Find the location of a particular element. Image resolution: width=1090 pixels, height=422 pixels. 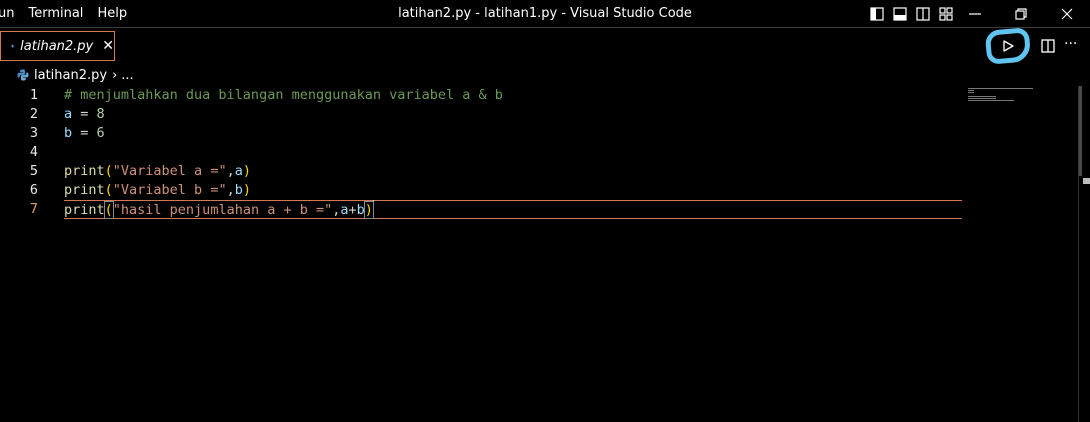

close-icon is located at coordinates (1067, 14).